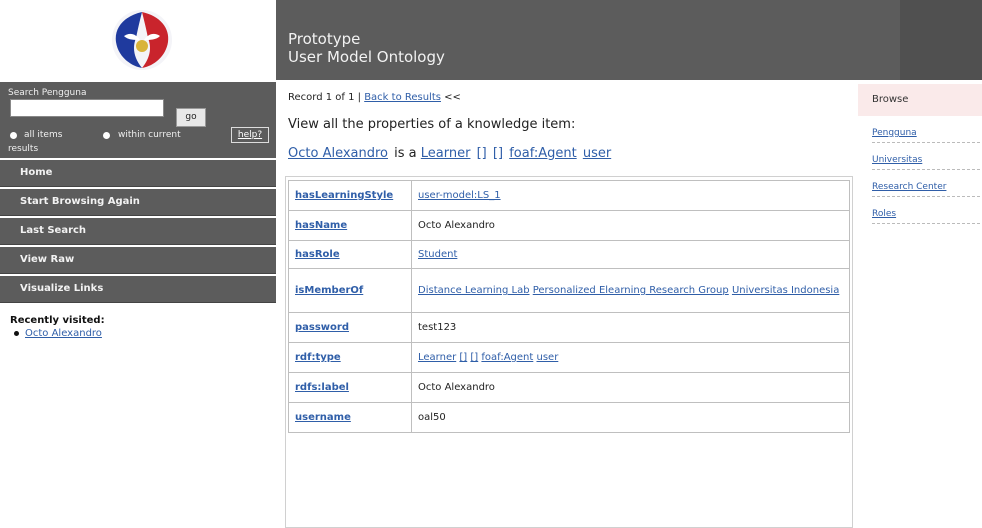 This screenshot has width=982, height=528. What do you see at coordinates (106, 135) in the screenshot?
I see `within-current-radio` at bounding box center [106, 135].